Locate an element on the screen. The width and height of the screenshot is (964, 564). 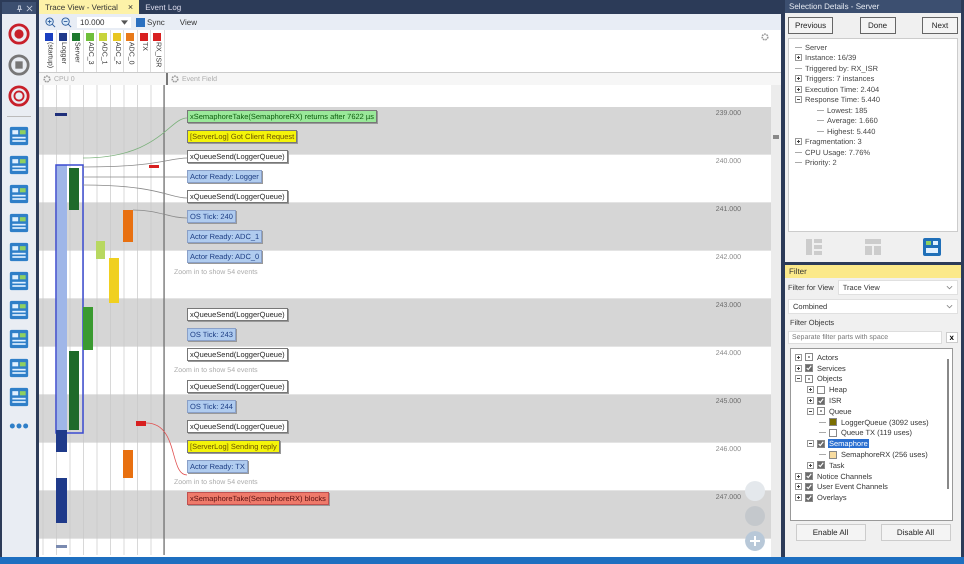
nav-button: Next is located at coordinates (940, 25).